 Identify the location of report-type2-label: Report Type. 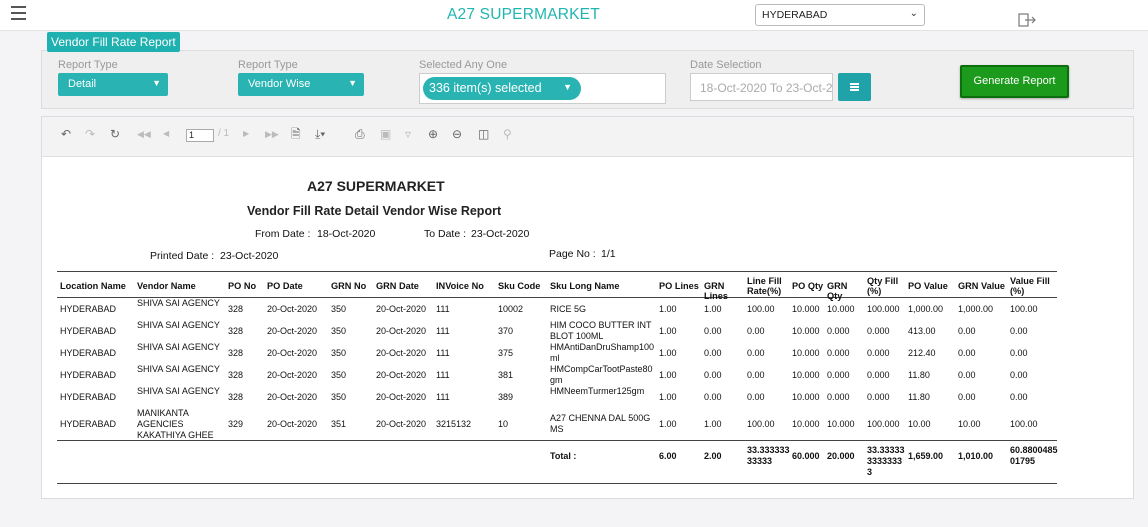
(268, 65).